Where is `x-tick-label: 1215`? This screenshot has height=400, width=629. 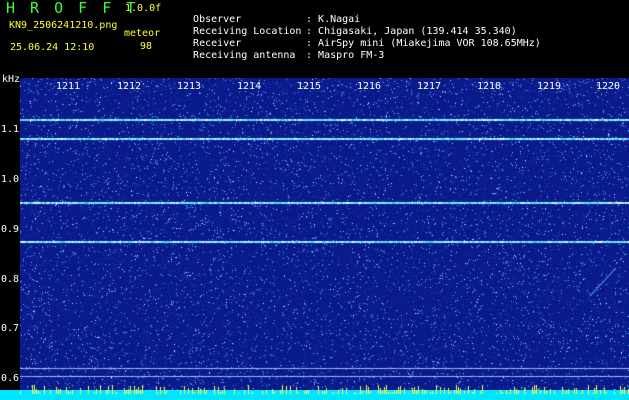
x-tick-label: 1215 is located at coordinates (309, 86).